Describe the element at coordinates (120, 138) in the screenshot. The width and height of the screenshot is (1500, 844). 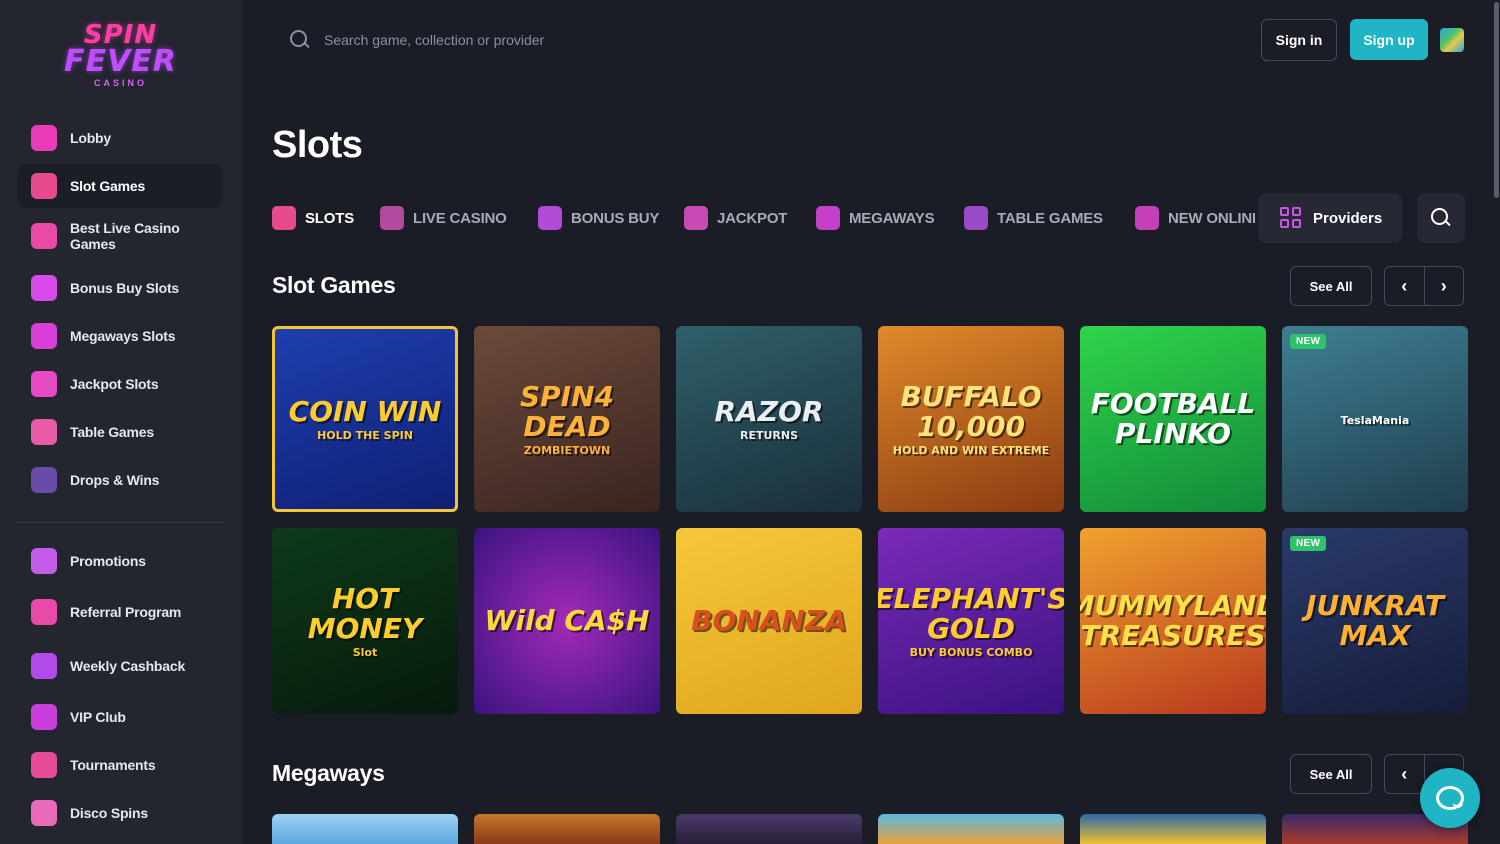
I see `sidebar-item-lobby: Lobby` at that location.